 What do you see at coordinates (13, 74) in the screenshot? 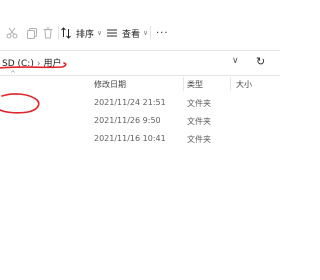
I see `sort-caret-icon: ^` at bounding box center [13, 74].